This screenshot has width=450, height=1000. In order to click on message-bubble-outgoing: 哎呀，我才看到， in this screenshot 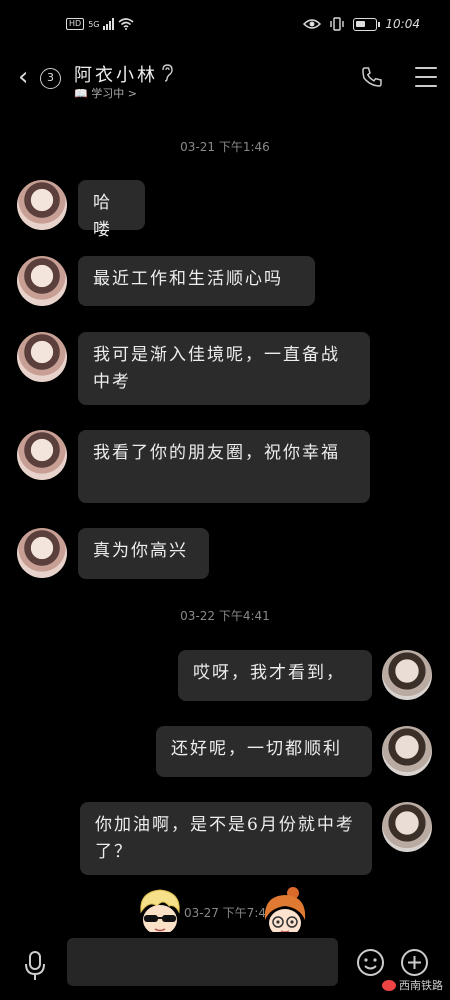, I will do `click(275, 675)`.